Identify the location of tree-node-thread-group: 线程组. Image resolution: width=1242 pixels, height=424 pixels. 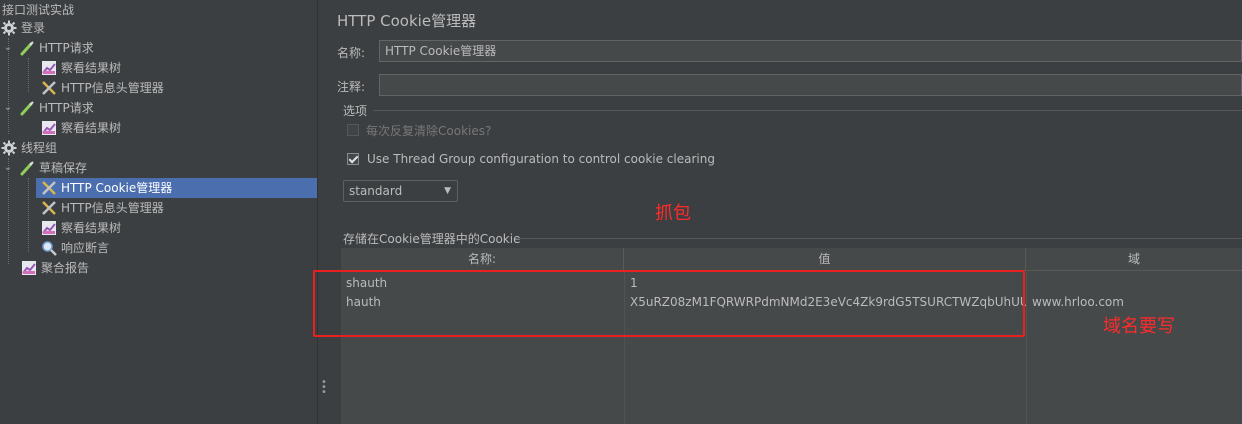
(28, 148).